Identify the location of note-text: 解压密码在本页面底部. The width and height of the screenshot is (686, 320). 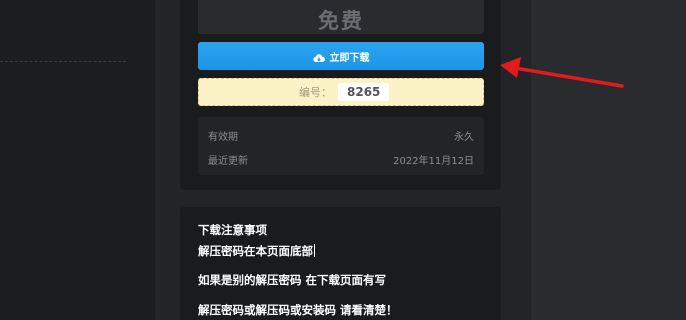
(255, 251).